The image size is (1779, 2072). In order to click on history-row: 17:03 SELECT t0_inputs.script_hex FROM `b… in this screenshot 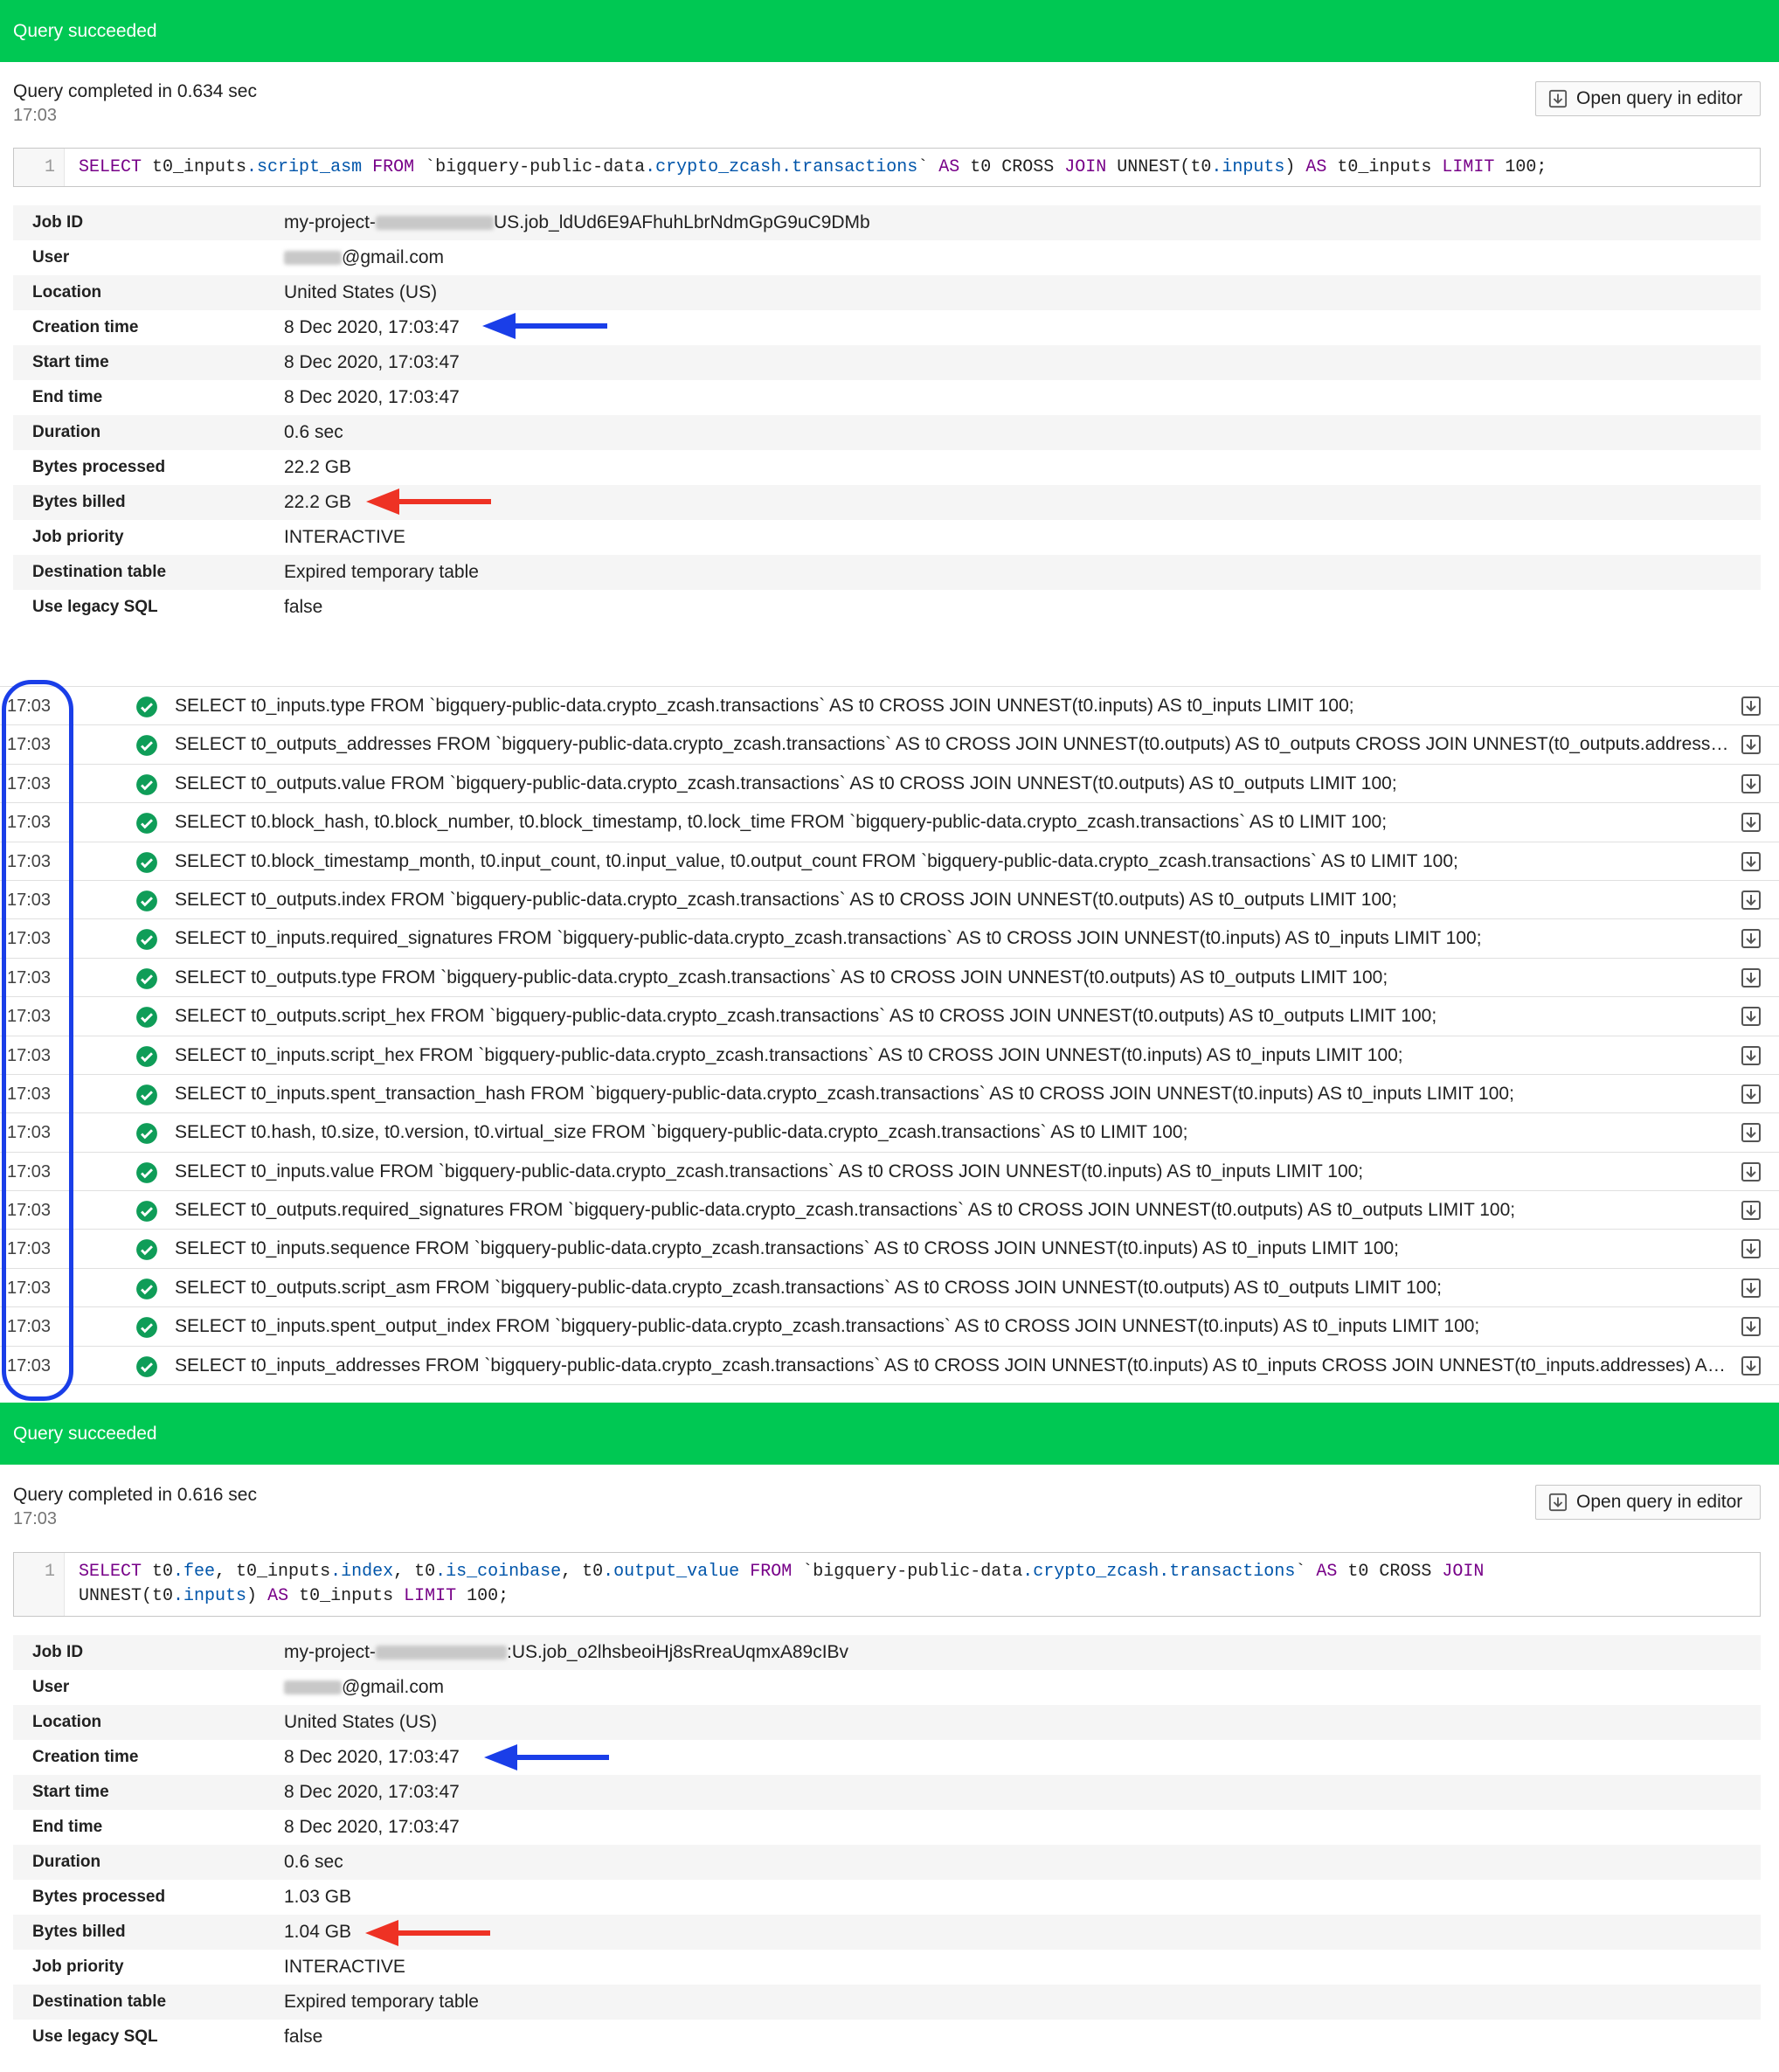, I will do `click(889, 1055)`.